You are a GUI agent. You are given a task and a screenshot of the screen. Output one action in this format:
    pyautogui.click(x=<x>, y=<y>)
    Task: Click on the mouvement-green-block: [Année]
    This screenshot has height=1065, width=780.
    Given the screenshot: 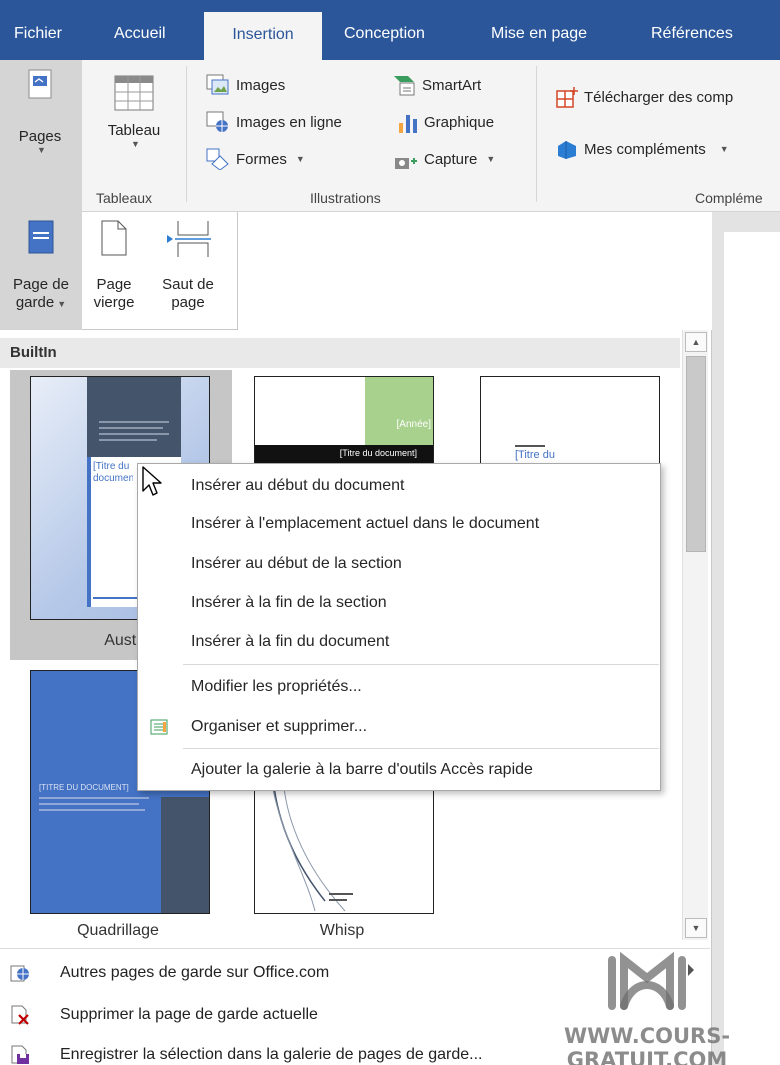 What is the action you would take?
    pyautogui.click(x=399, y=412)
    